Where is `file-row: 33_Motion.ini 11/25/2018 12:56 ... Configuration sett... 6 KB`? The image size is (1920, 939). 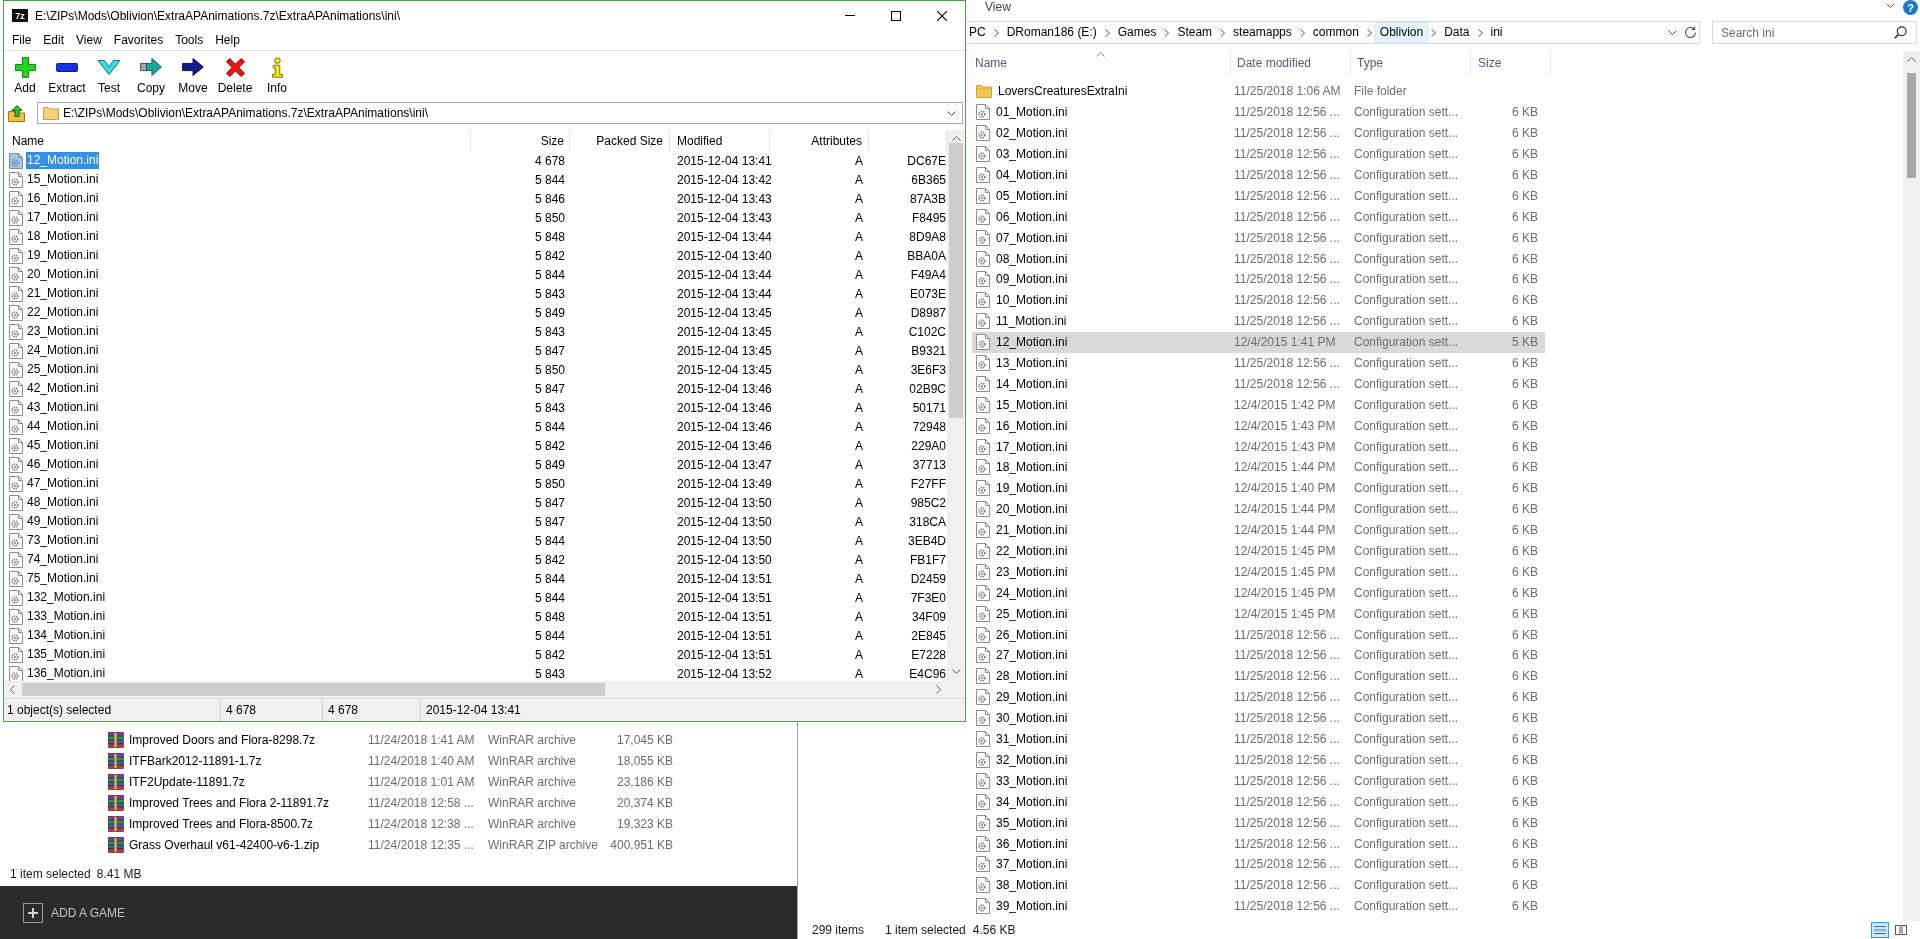 file-row: 33_Motion.ini 11/25/2018 12:56 ... Configuration sett... 6 KB is located at coordinates (1258, 781).